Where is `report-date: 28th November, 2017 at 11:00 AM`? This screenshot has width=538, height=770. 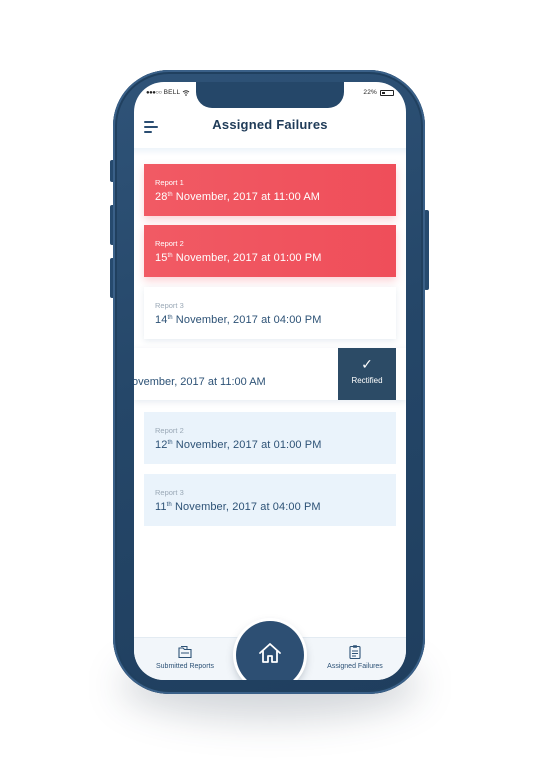
report-date: 28th November, 2017 at 11:00 AM is located at coordinates (238, 197).